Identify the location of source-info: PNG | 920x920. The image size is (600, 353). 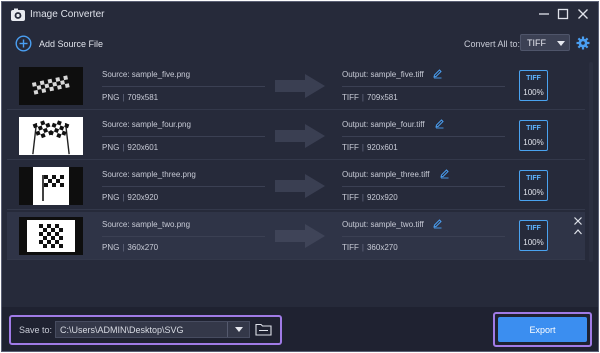
(130, 197).